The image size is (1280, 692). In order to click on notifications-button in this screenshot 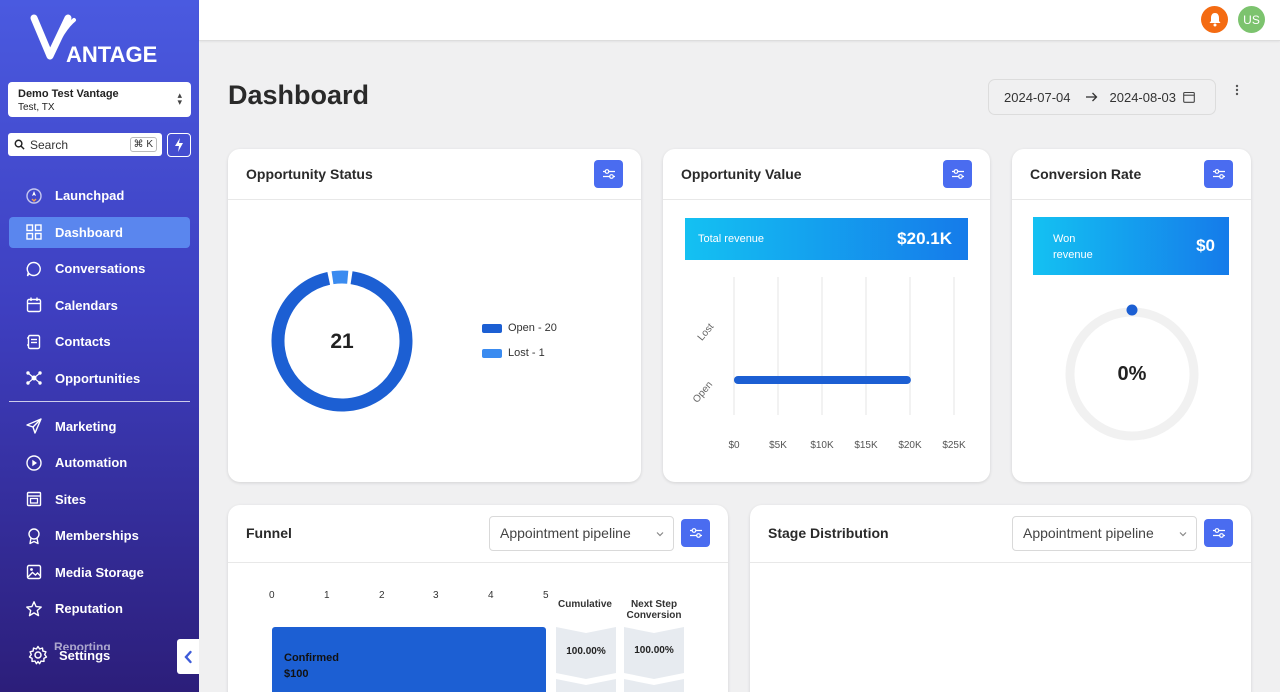, I will do `click(1214, 19)`.